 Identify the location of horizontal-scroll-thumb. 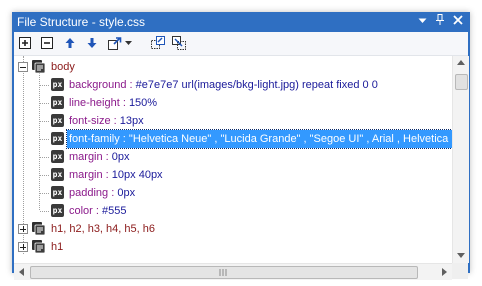
(224, 272).